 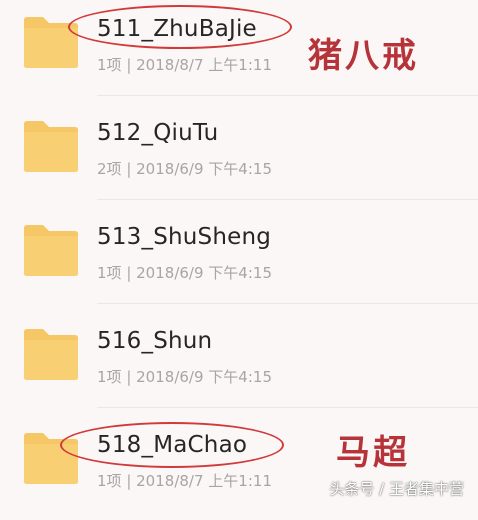 I want to click on item-count: 2项, so click(x=109, y=169).